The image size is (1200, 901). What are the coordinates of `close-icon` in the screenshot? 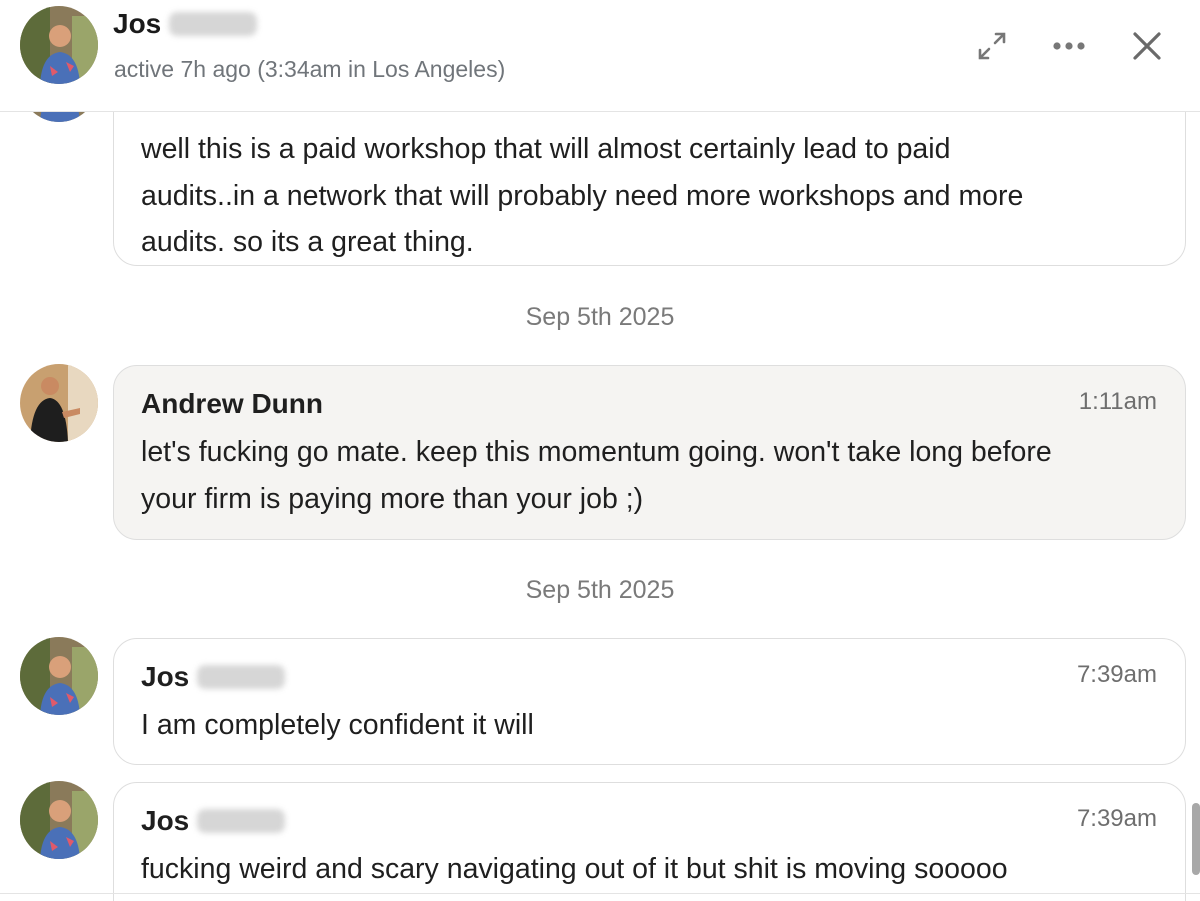 It's located at (1147, 46).